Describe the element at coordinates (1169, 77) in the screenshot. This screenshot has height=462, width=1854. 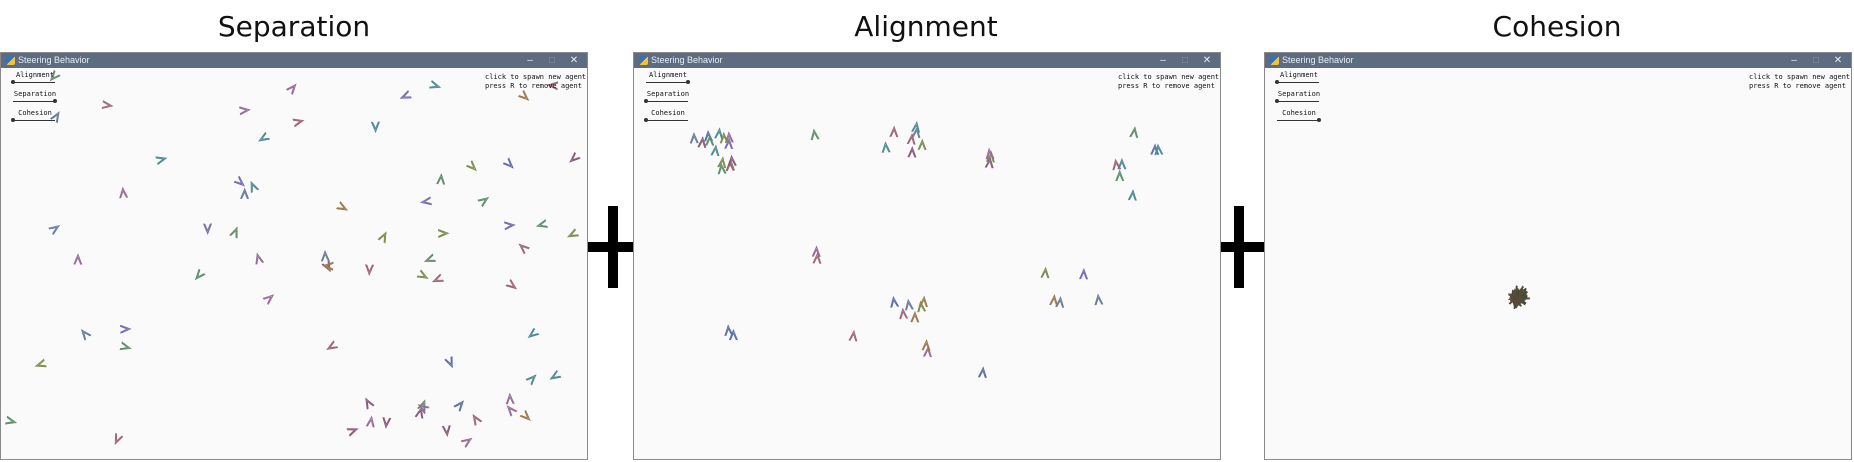
I see `help-spawn-text: click to spawn new agent` at that location.